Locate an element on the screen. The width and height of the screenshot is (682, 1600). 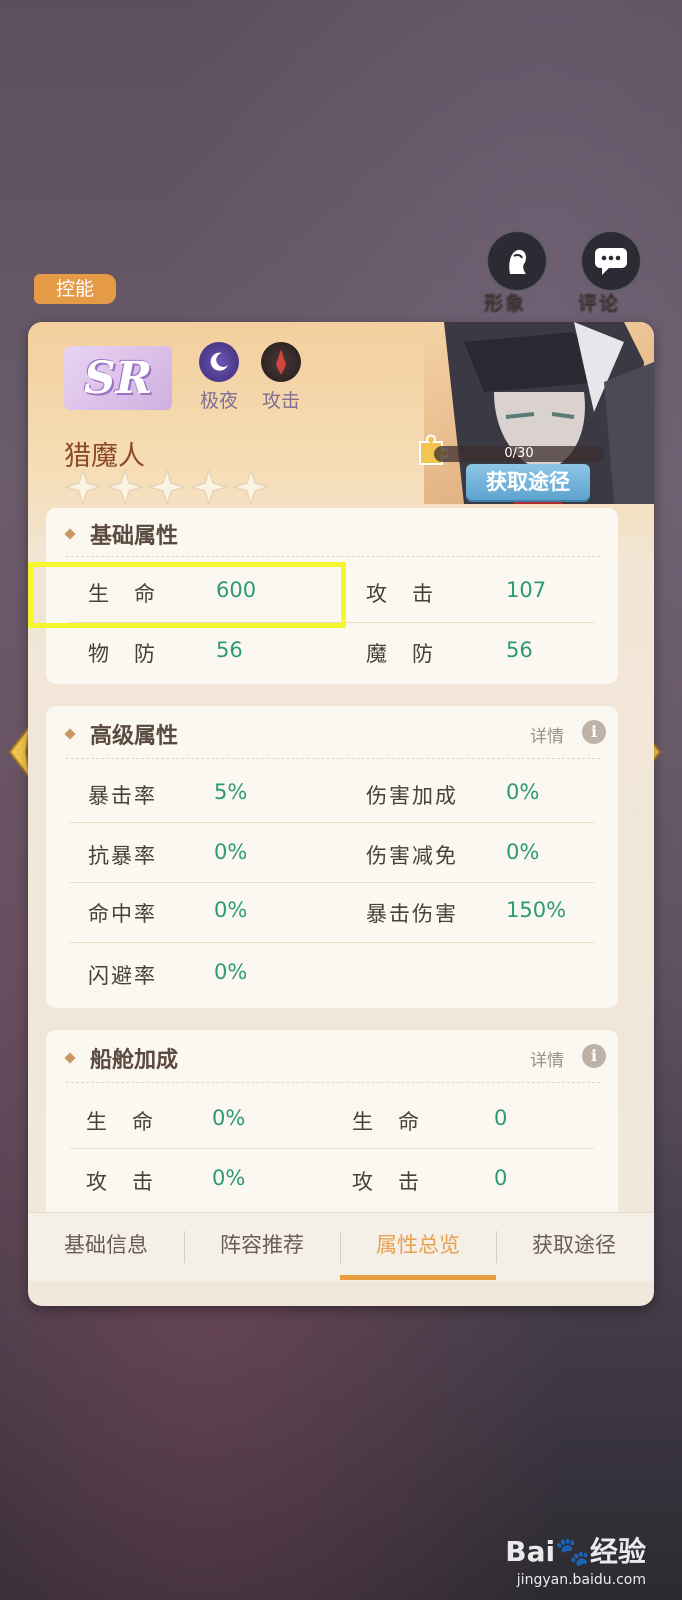
class-label: 攻击 is located at coordinates (280, 401).